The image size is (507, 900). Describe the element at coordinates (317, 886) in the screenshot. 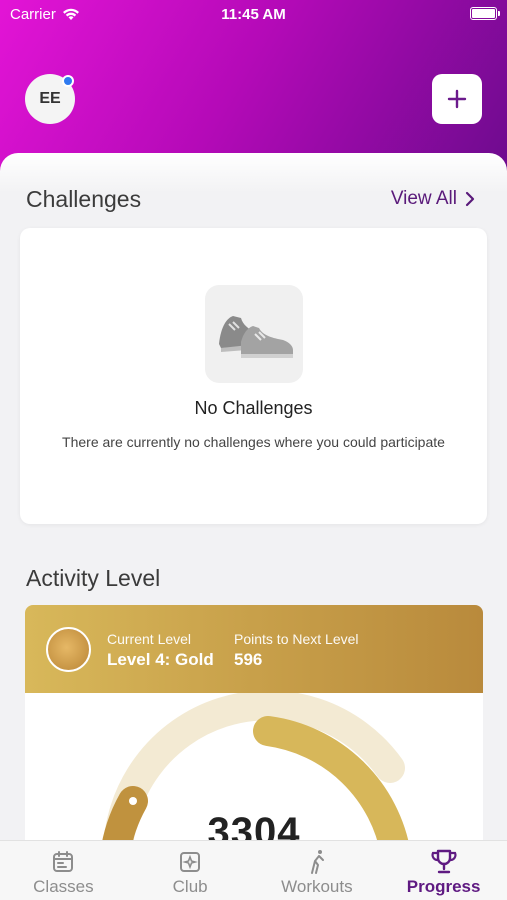

I see `tab-workouts-label: Workouts` at that location.